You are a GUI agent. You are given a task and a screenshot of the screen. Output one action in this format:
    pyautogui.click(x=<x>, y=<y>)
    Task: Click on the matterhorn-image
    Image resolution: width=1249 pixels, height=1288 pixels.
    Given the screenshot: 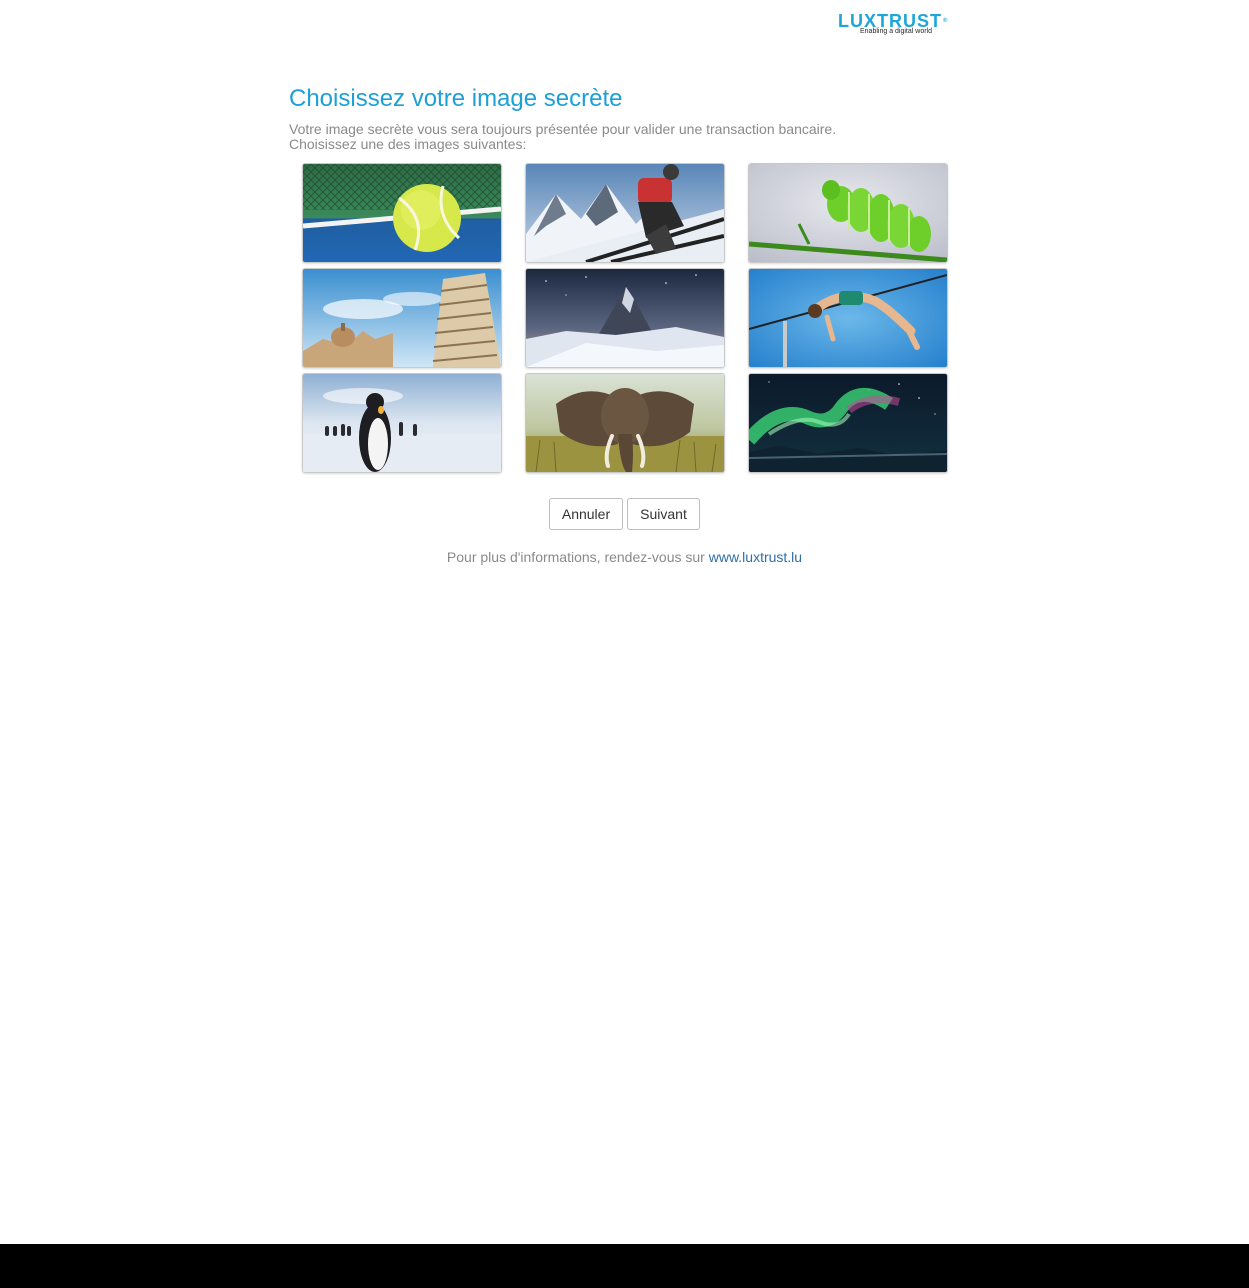 What is the action you would take?
    pyautogui.click(x=625, y=318)
    